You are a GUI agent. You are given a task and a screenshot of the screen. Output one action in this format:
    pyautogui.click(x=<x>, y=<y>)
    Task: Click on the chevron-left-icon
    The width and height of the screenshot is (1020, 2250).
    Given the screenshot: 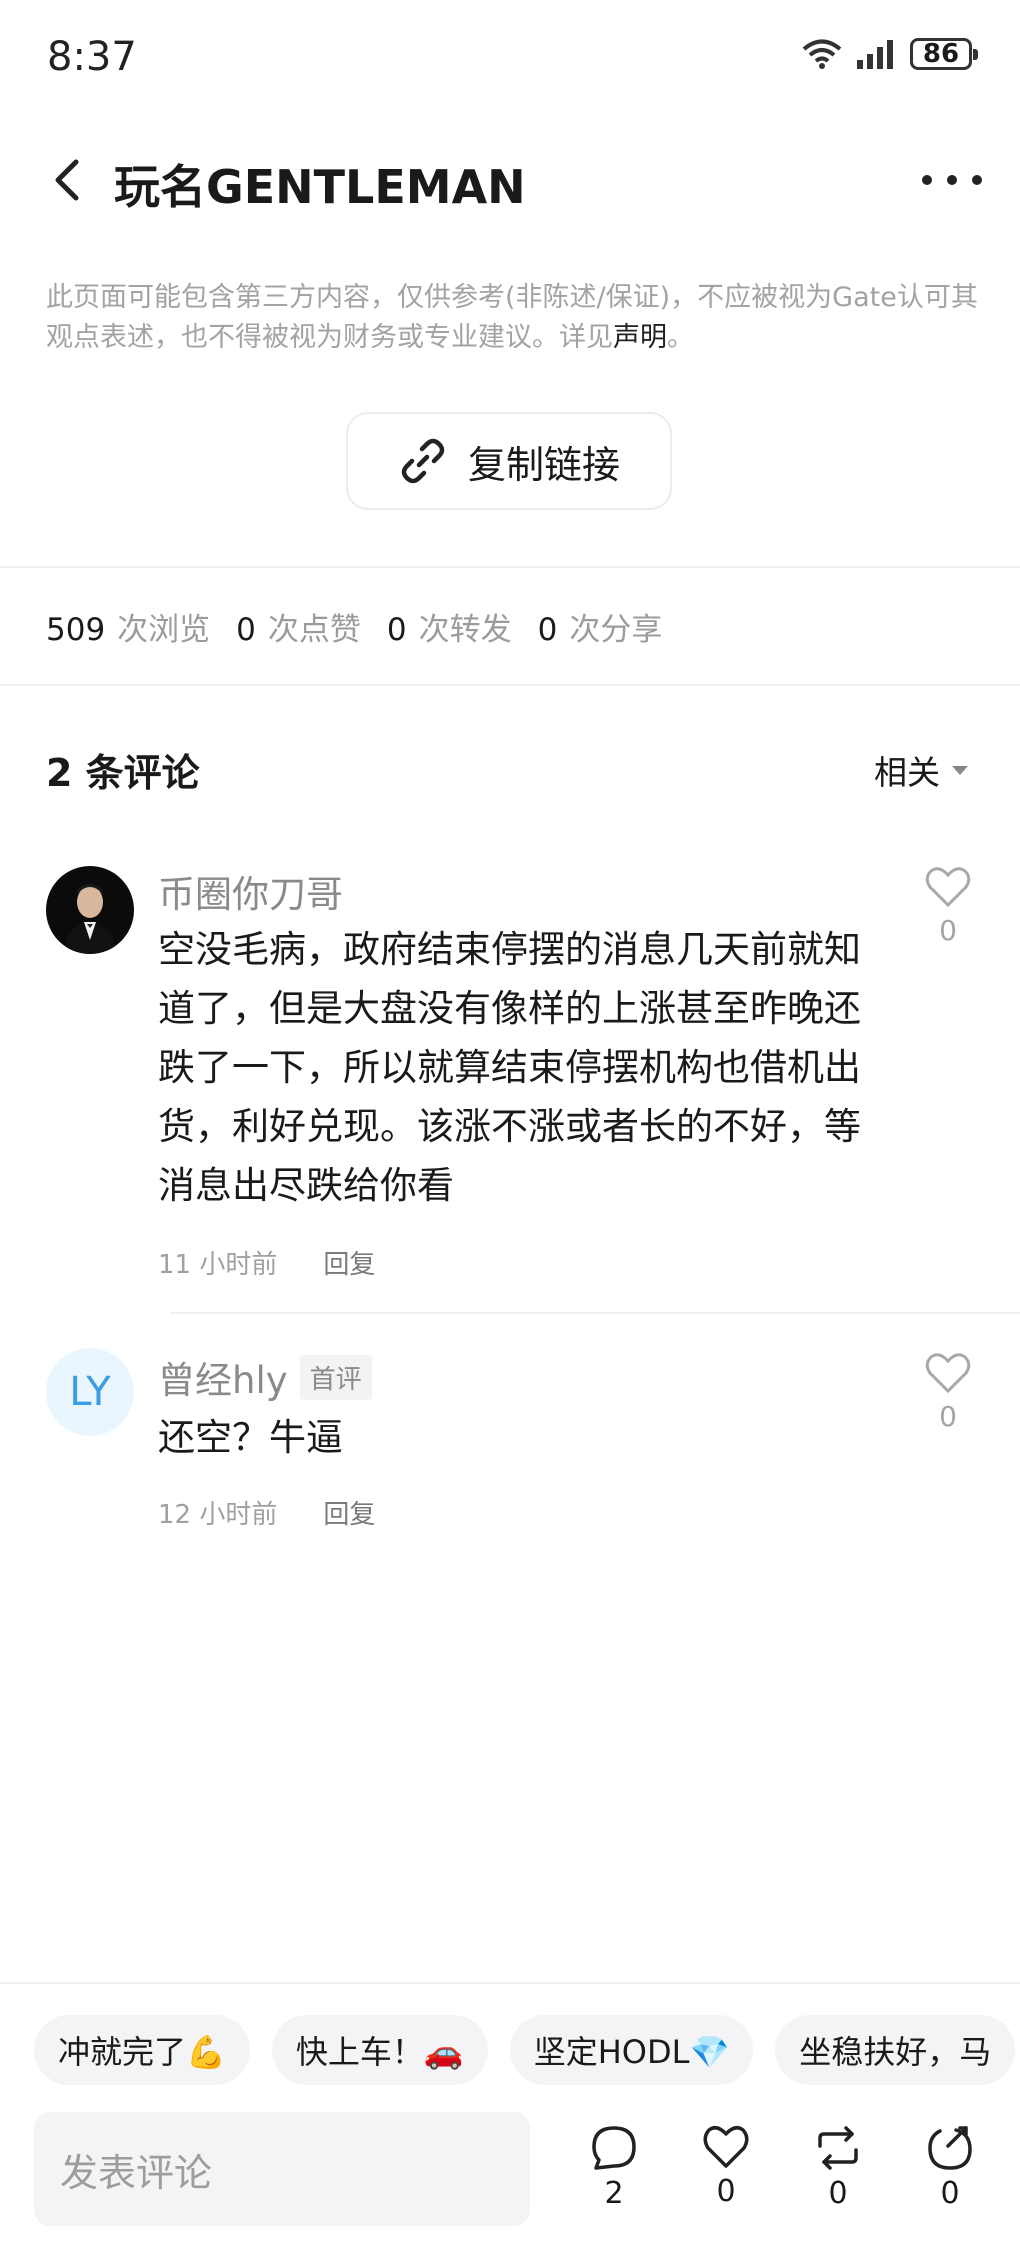 What is the action you would take?
    pyautogui.click(x=67, y=180)
    